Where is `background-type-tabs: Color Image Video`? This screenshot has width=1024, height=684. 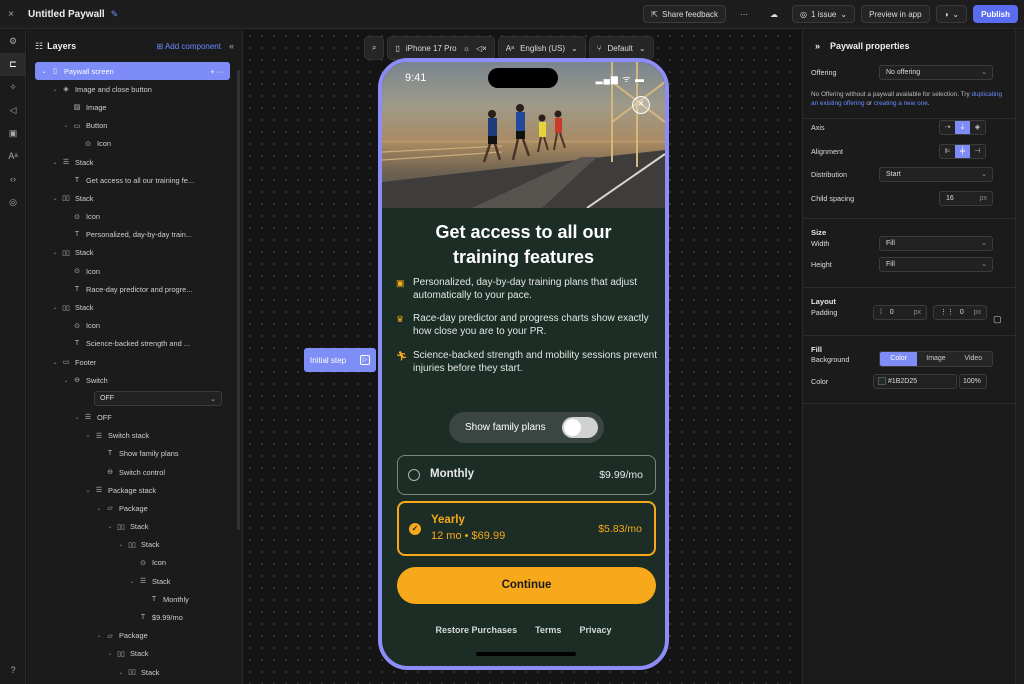 background-type-tabs: Color Image Video is located at coordinates (936, 359).